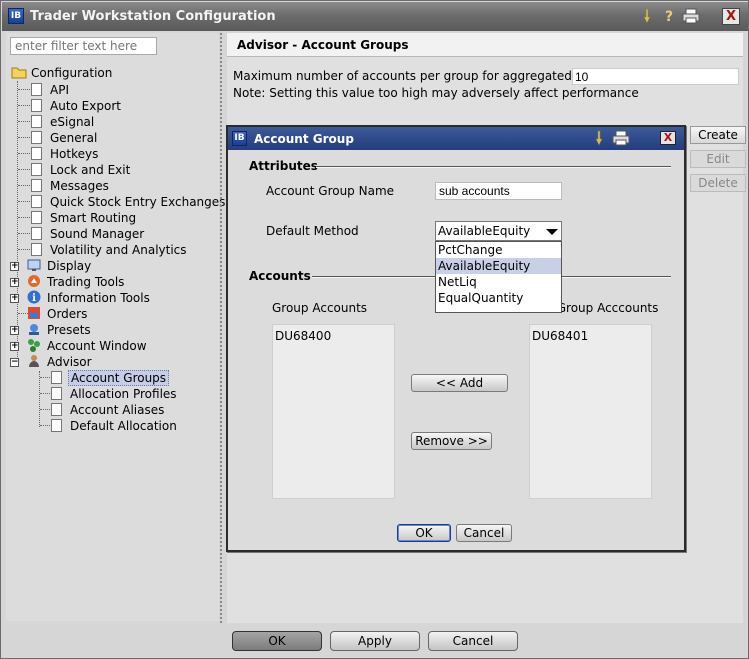  I want to click on remove-button: Remove >>, so click(451, 441).